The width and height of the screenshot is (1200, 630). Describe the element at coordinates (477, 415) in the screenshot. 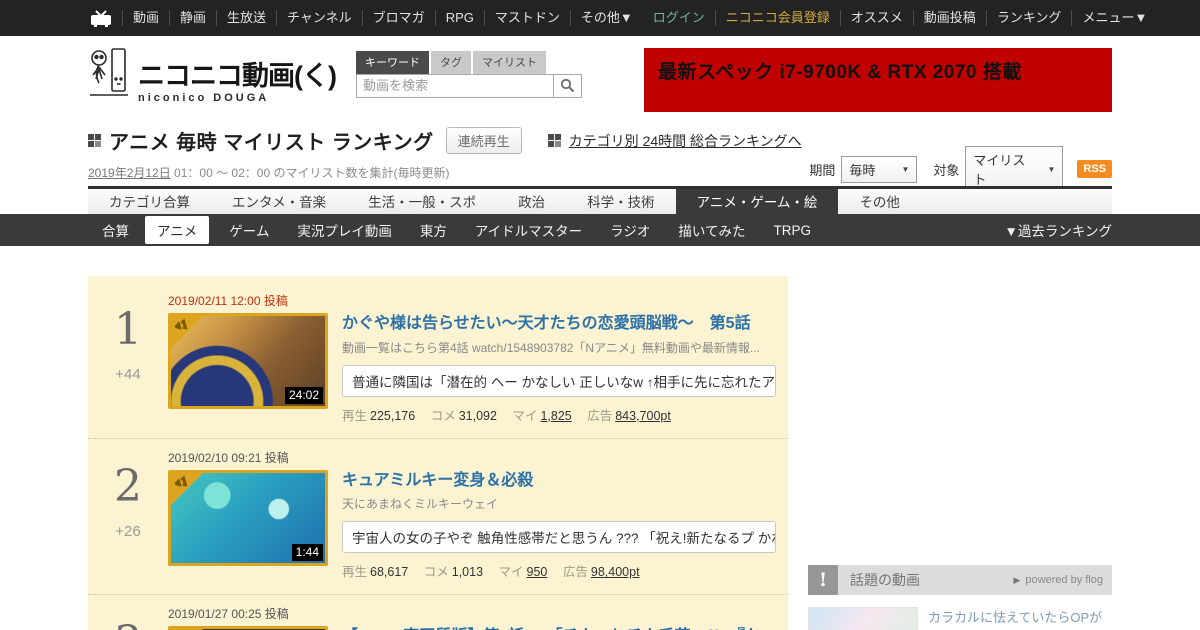

I see `comments-count: 31,092` at that location.